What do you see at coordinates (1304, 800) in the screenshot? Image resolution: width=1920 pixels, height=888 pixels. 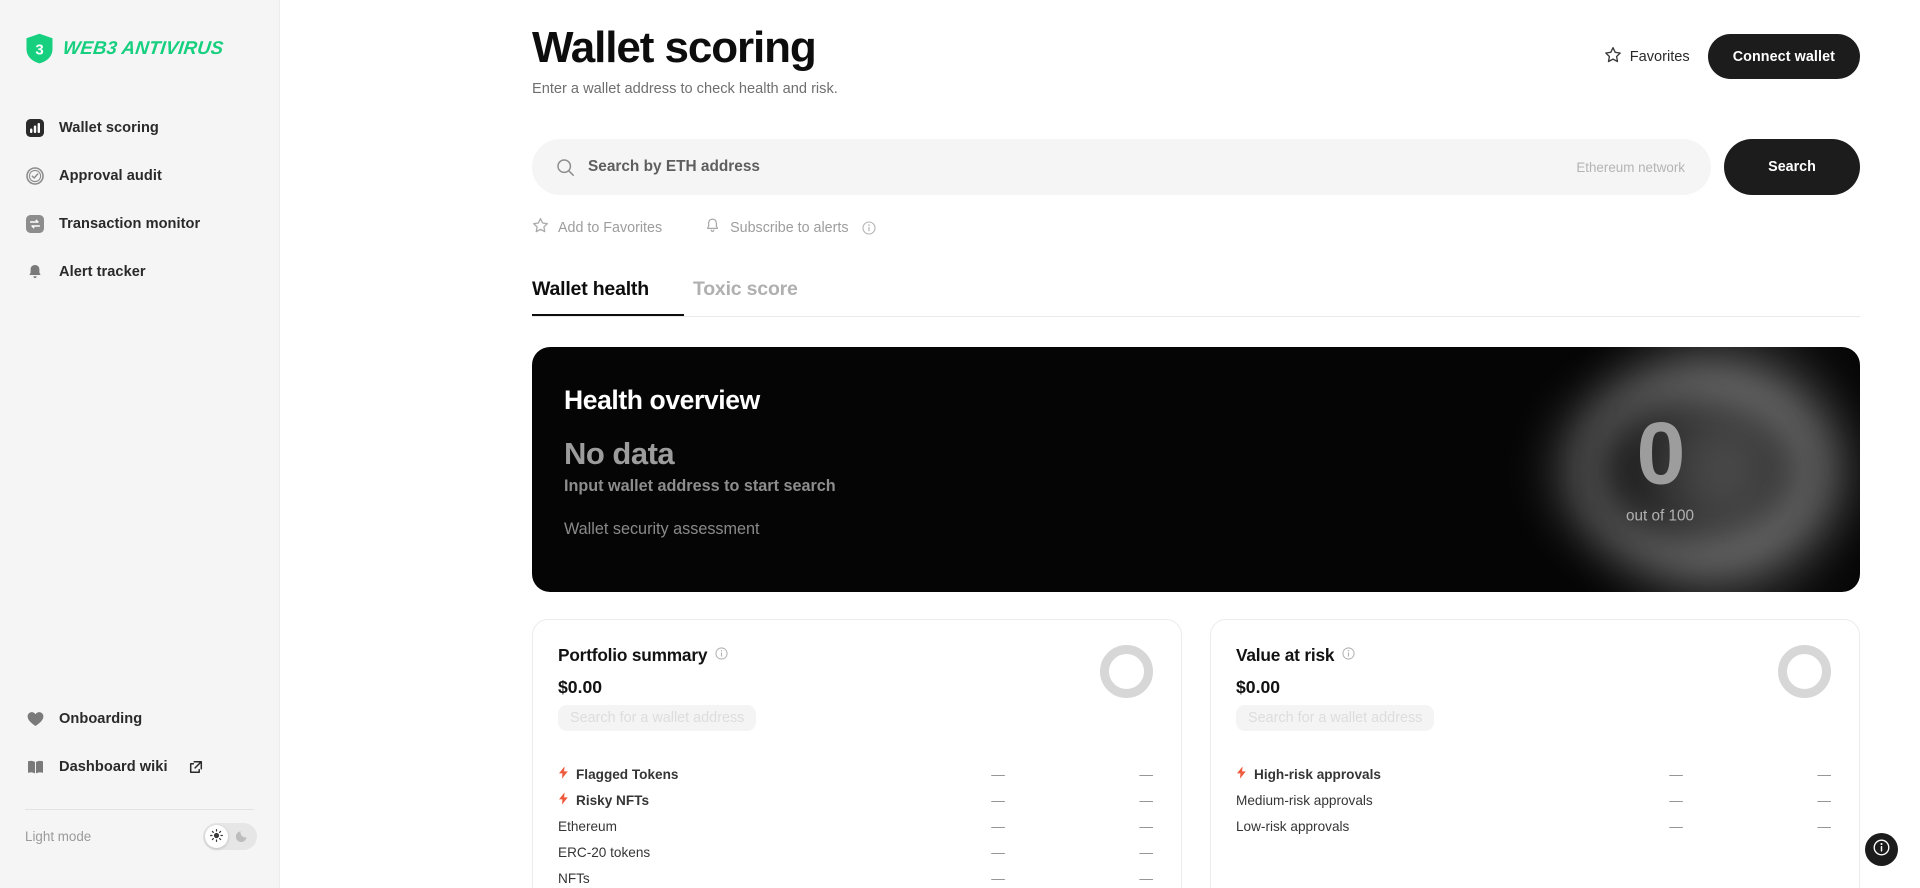 I see `row-label: Medium-risk approvals` at bounding box center [1304, 800].